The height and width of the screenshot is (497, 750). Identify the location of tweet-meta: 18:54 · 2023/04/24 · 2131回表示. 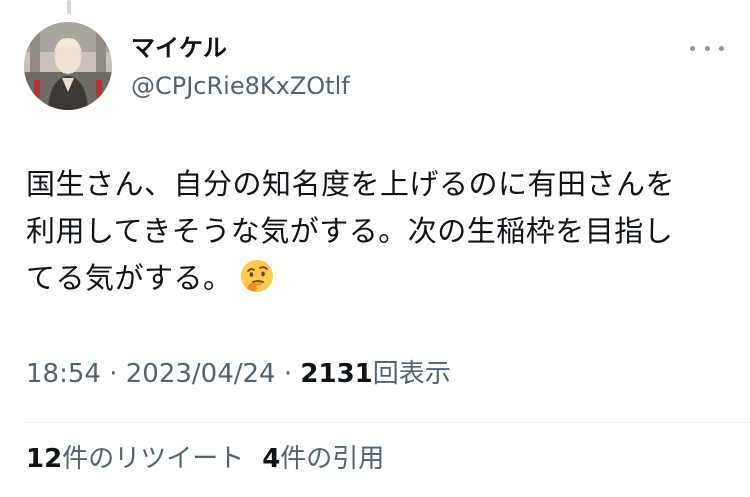
(238, 374).